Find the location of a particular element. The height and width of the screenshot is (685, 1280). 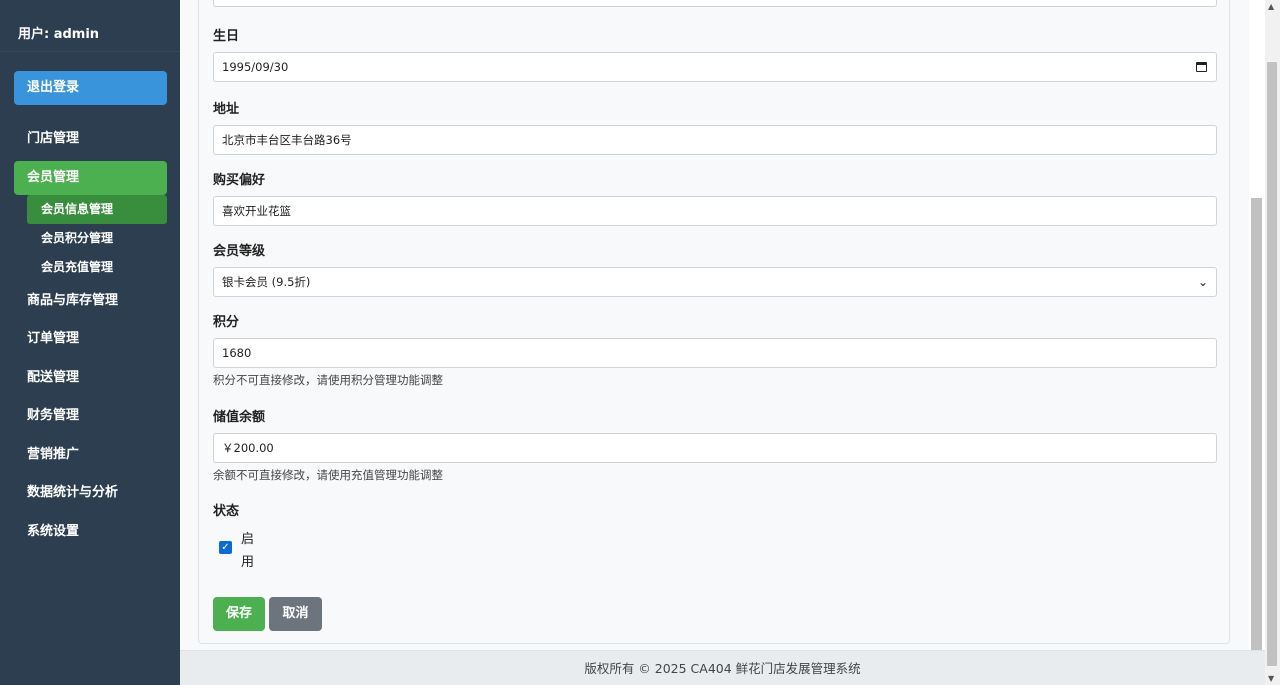

calendar-icon is located at coordinates (1201, 67).